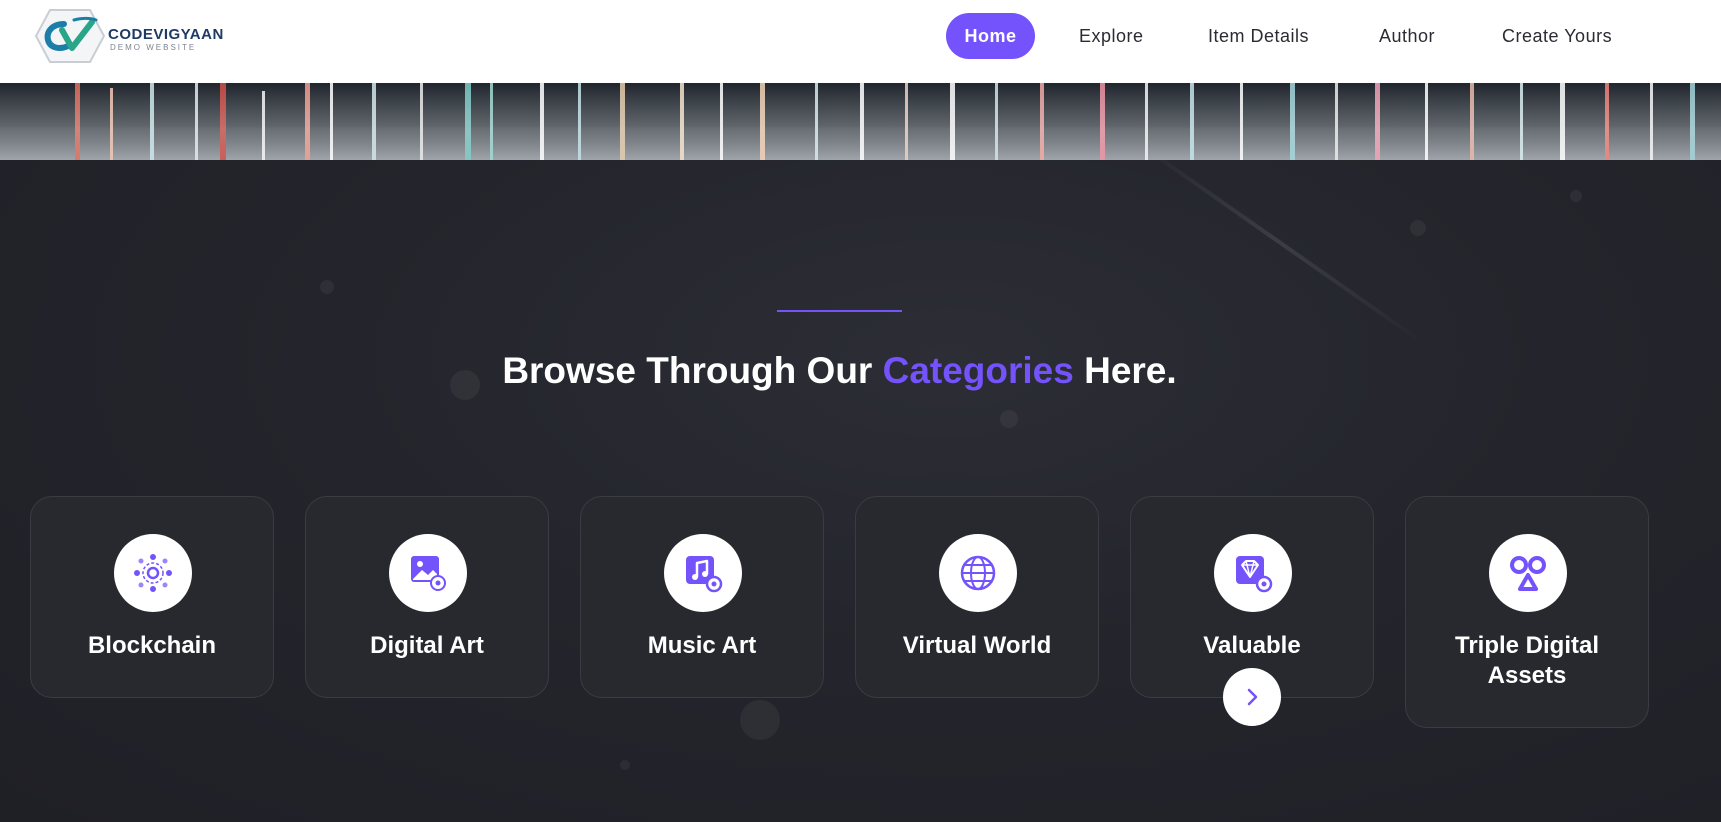 The image size is (1721, 822). Describe the element at coordinates (1279, 253) in the screenshot. I see `light-beam-decoration` at that location.